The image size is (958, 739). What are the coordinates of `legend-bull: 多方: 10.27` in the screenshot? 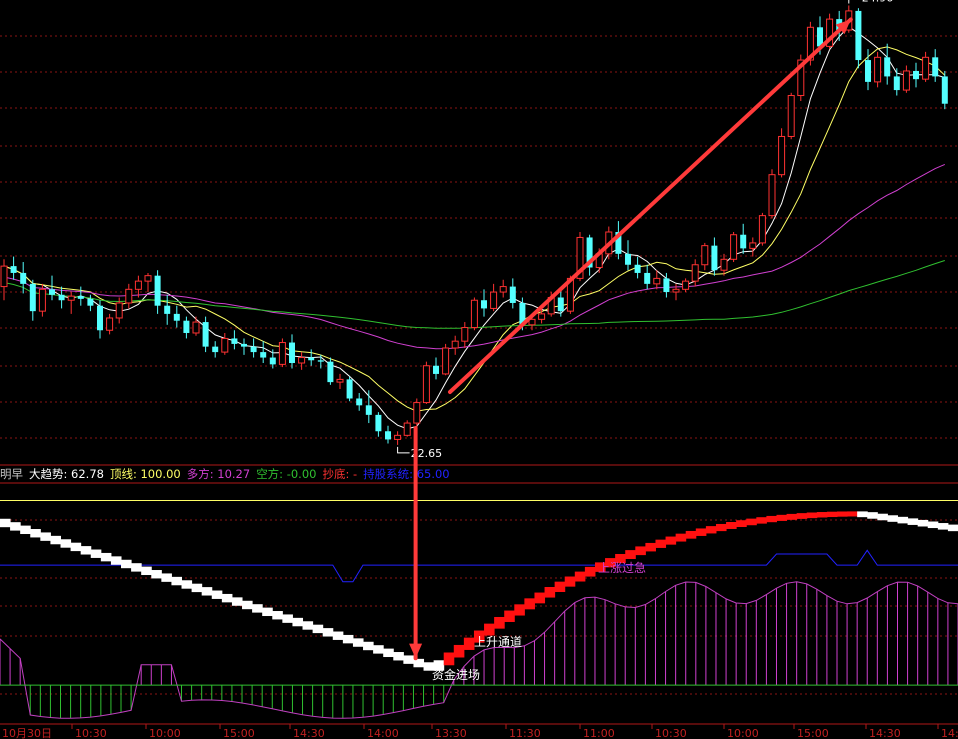 It's located at (218, 474).